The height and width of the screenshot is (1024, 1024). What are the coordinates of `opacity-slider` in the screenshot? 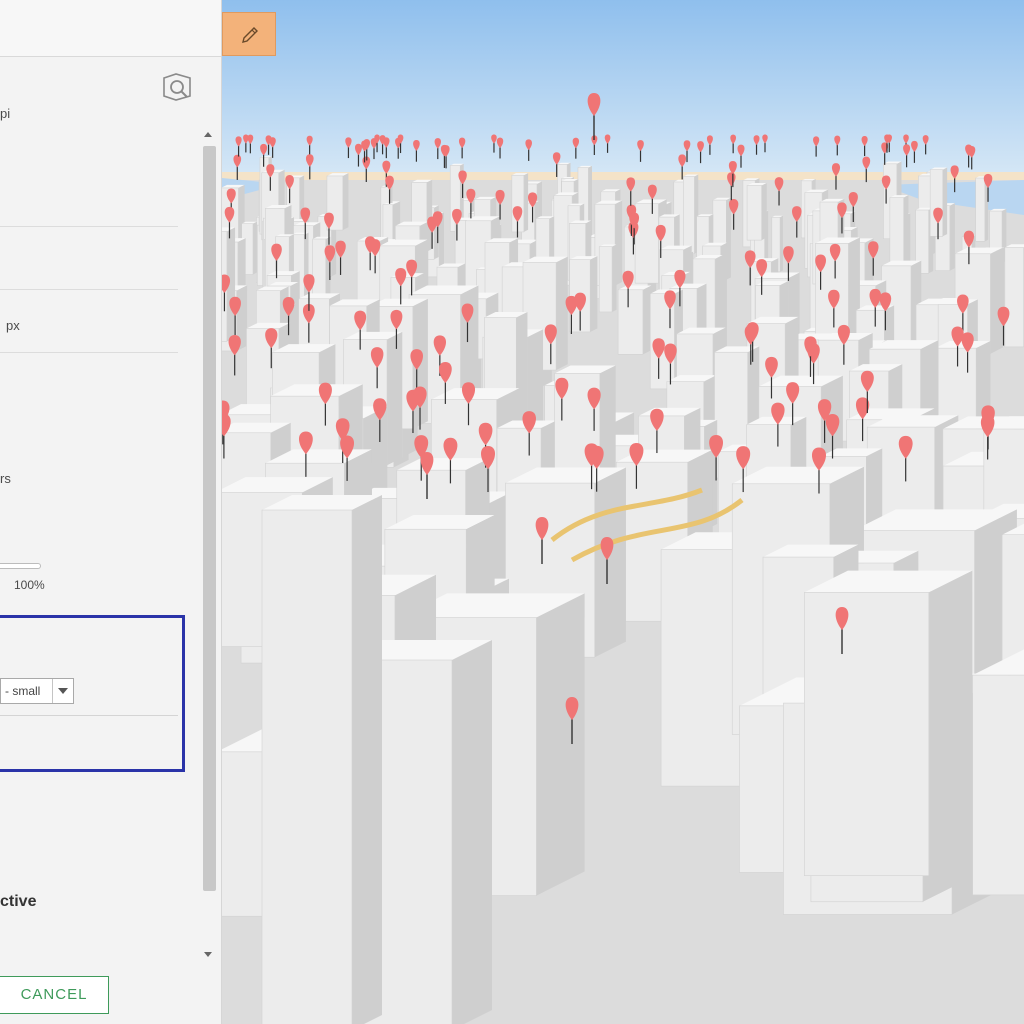 It's located at (20, 566).